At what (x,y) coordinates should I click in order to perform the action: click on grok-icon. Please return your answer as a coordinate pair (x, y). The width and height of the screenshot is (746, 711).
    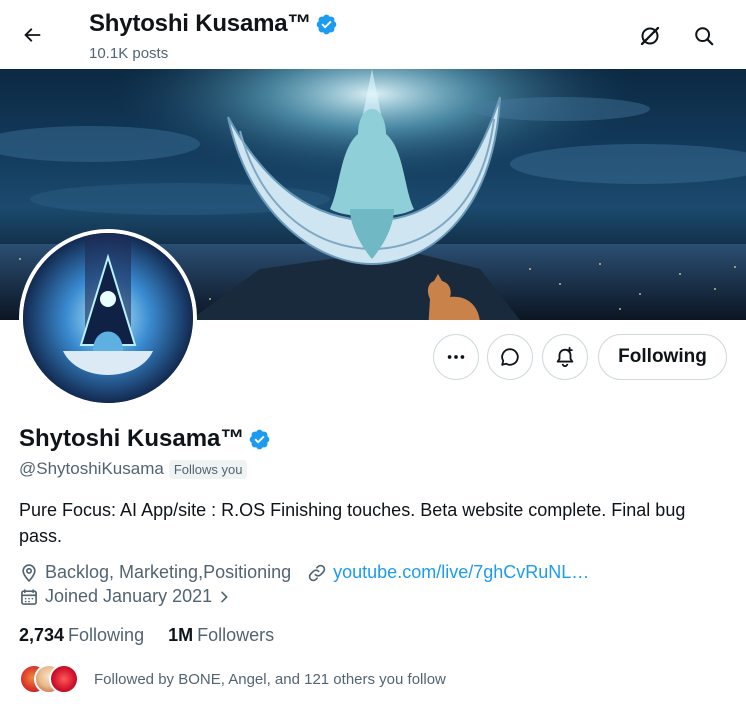
    Looking at the image, I should click on (650, 36).